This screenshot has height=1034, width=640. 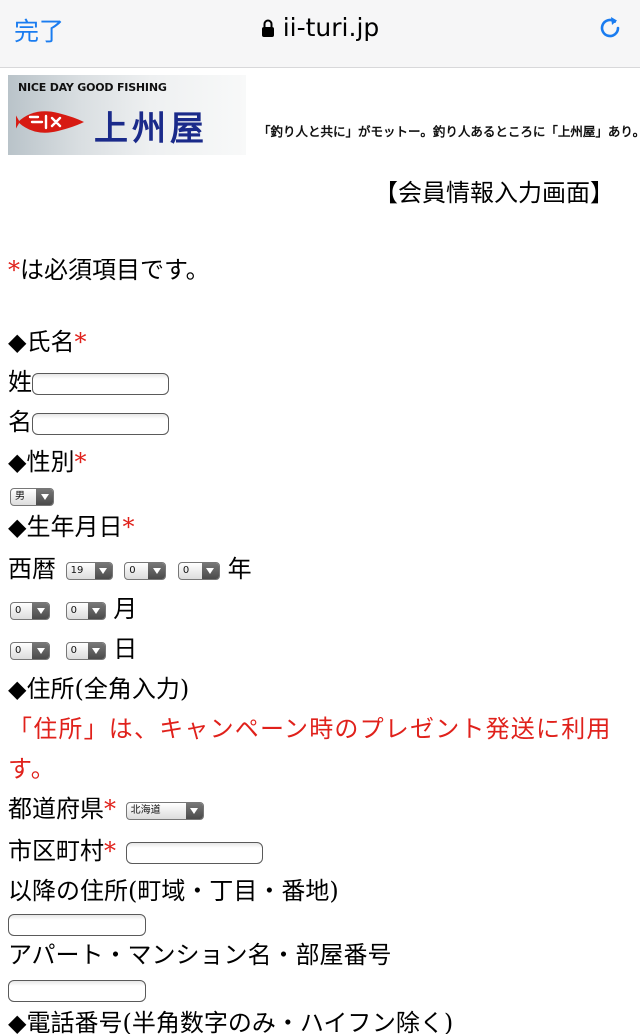 What do you see at coordinates (85, 650) in the screenshot?
I see `birth-day-select-2: 0` at bounding box center [85, 650].